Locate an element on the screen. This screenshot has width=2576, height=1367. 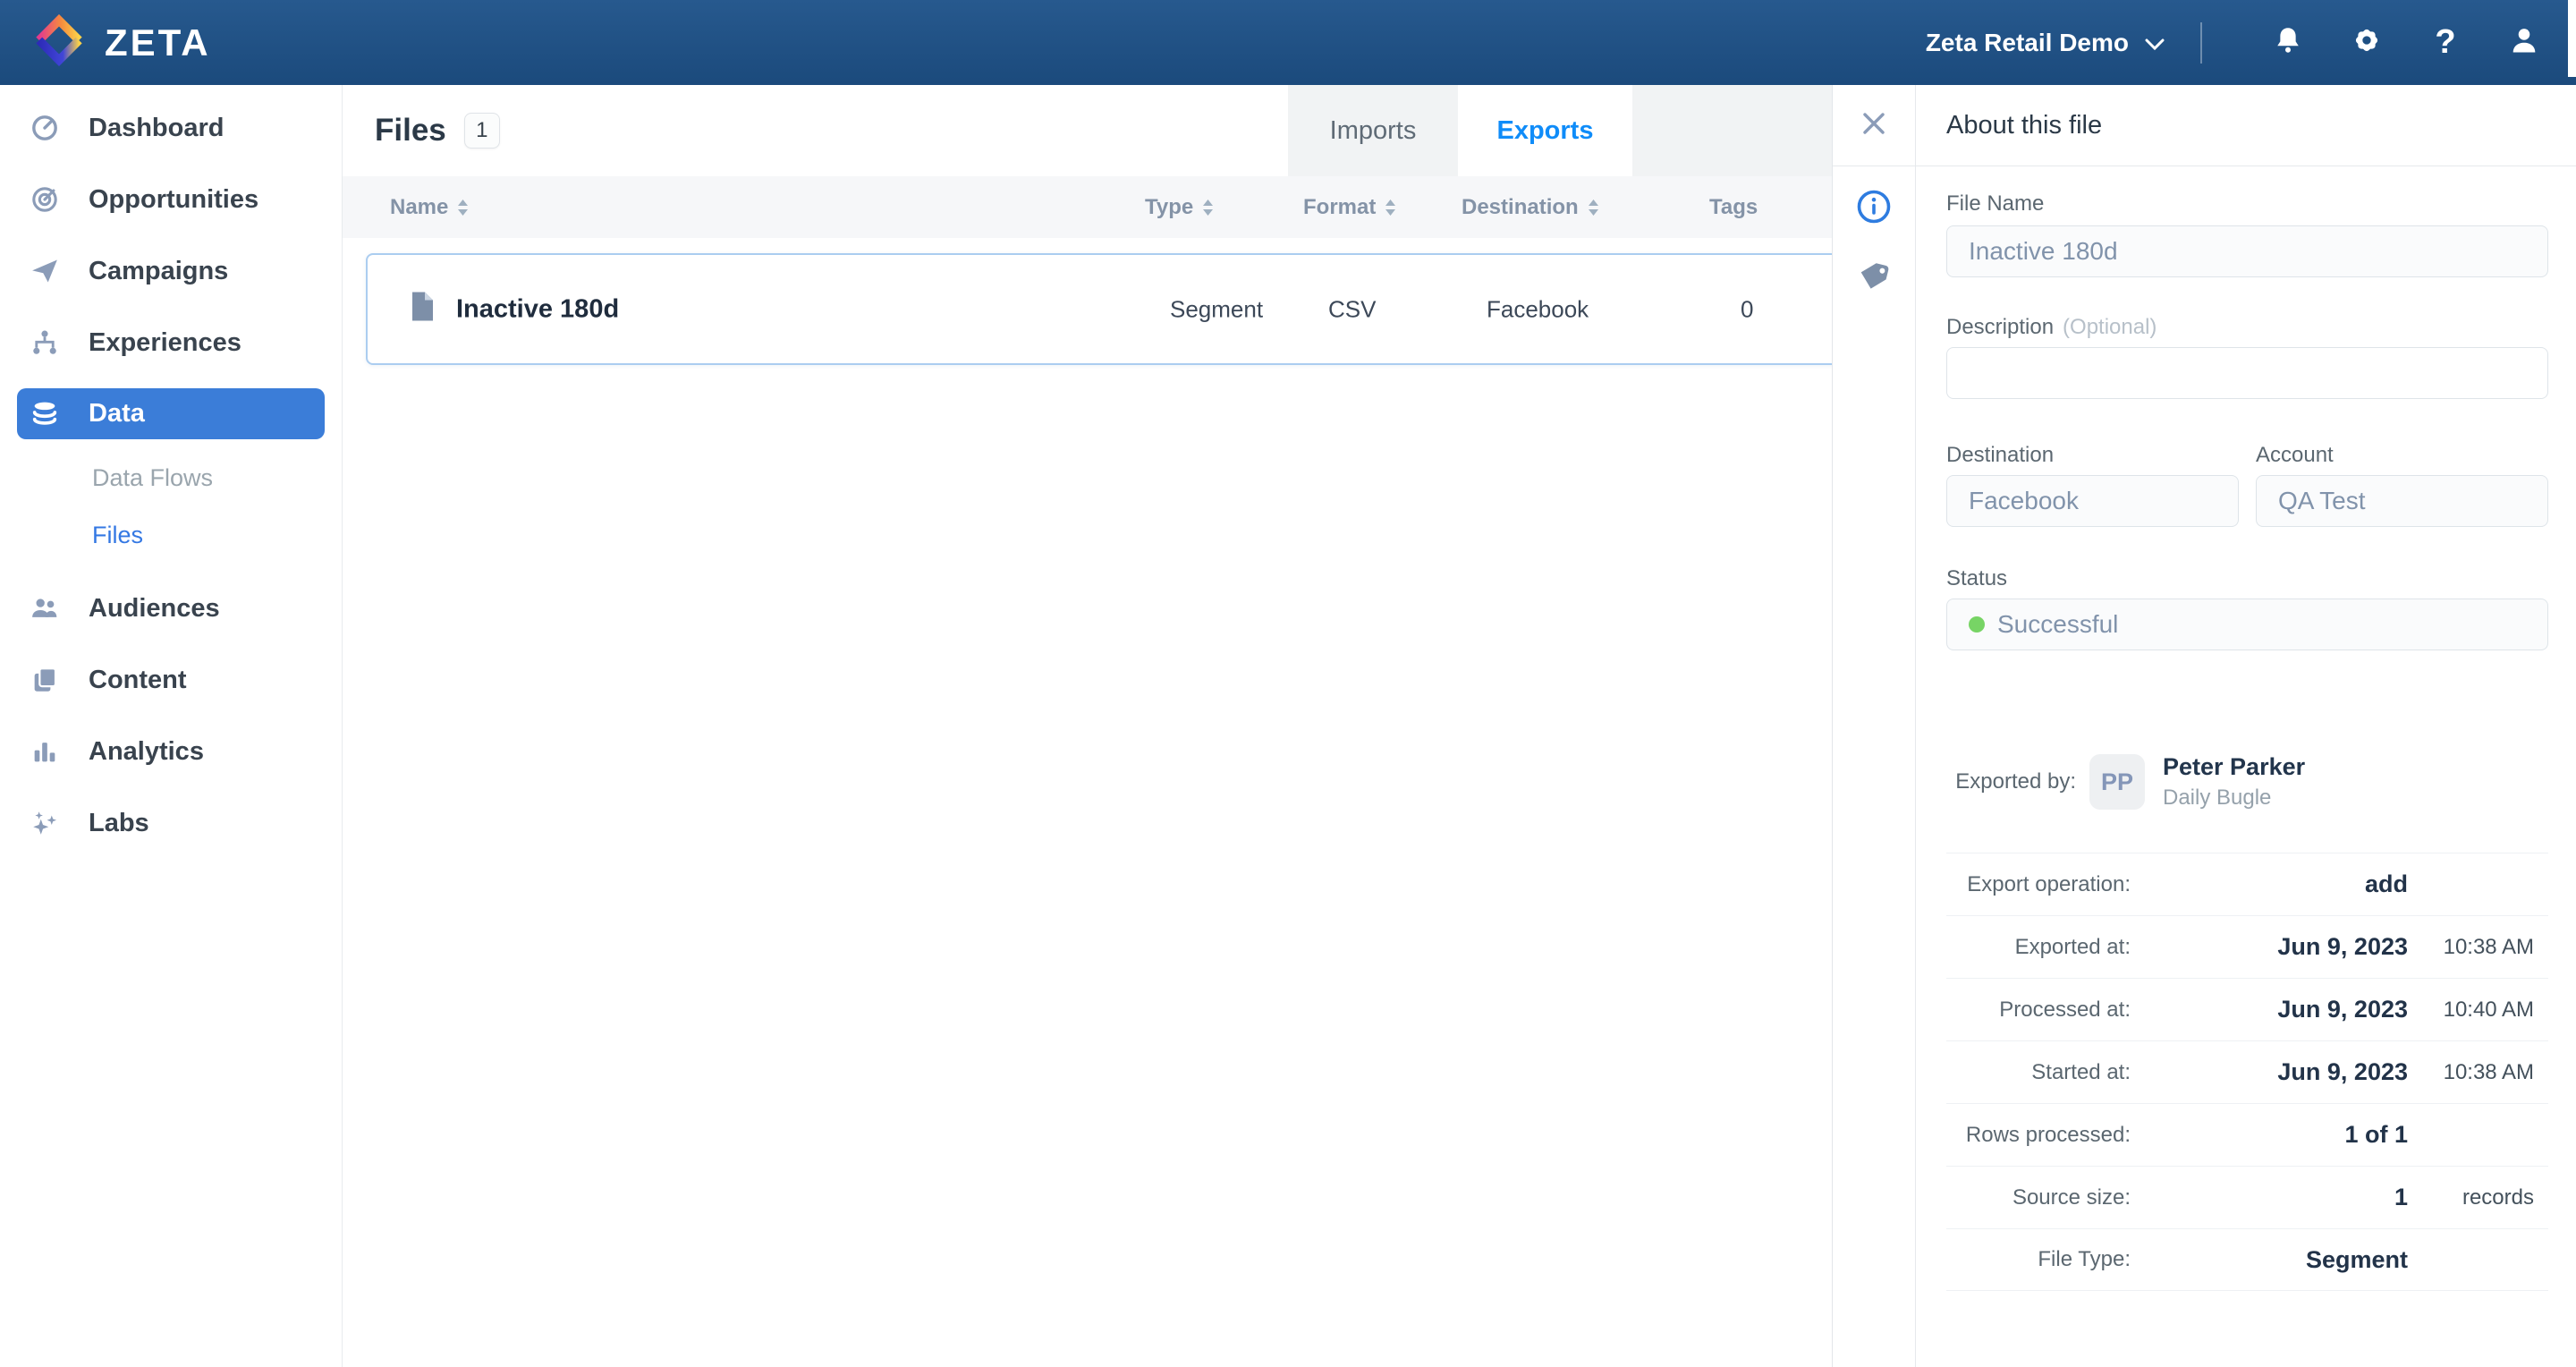
destination-label: Destination is located at coordinates (2000, 455).